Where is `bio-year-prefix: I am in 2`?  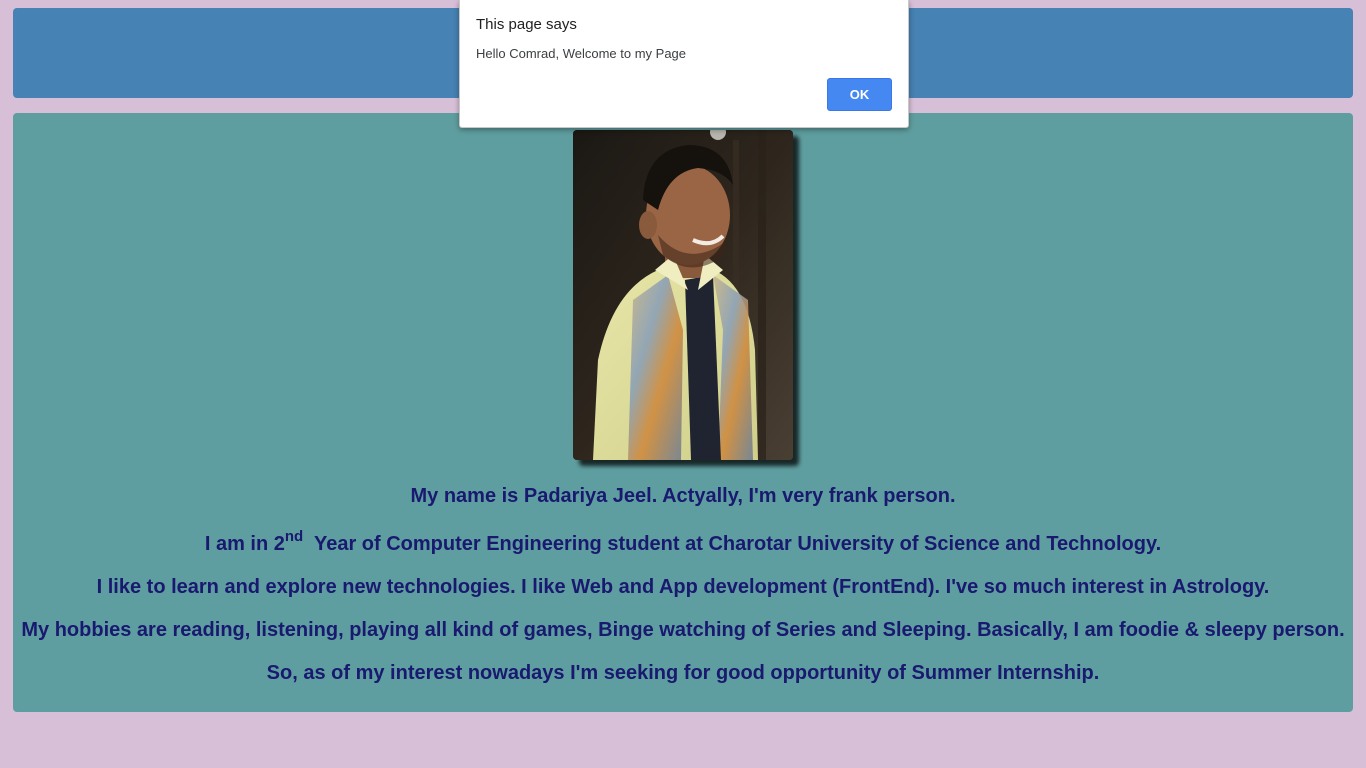
bio-year-prefix: I am in 2 is located at coordinates (244, 544).